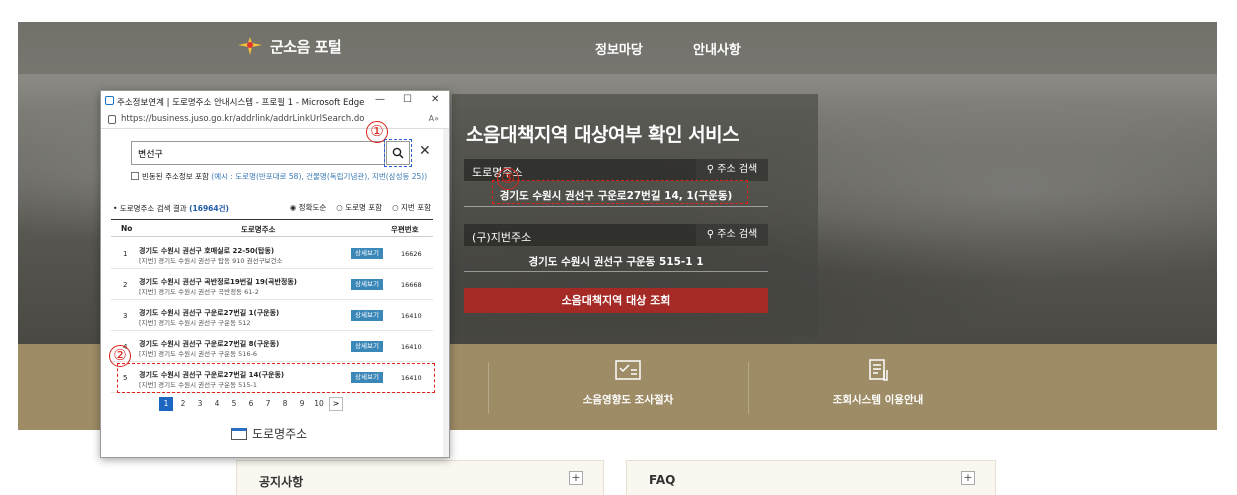 This screenshot has width=1237, height=495. I want to click on annotation-1: ①, so click(377, 132).